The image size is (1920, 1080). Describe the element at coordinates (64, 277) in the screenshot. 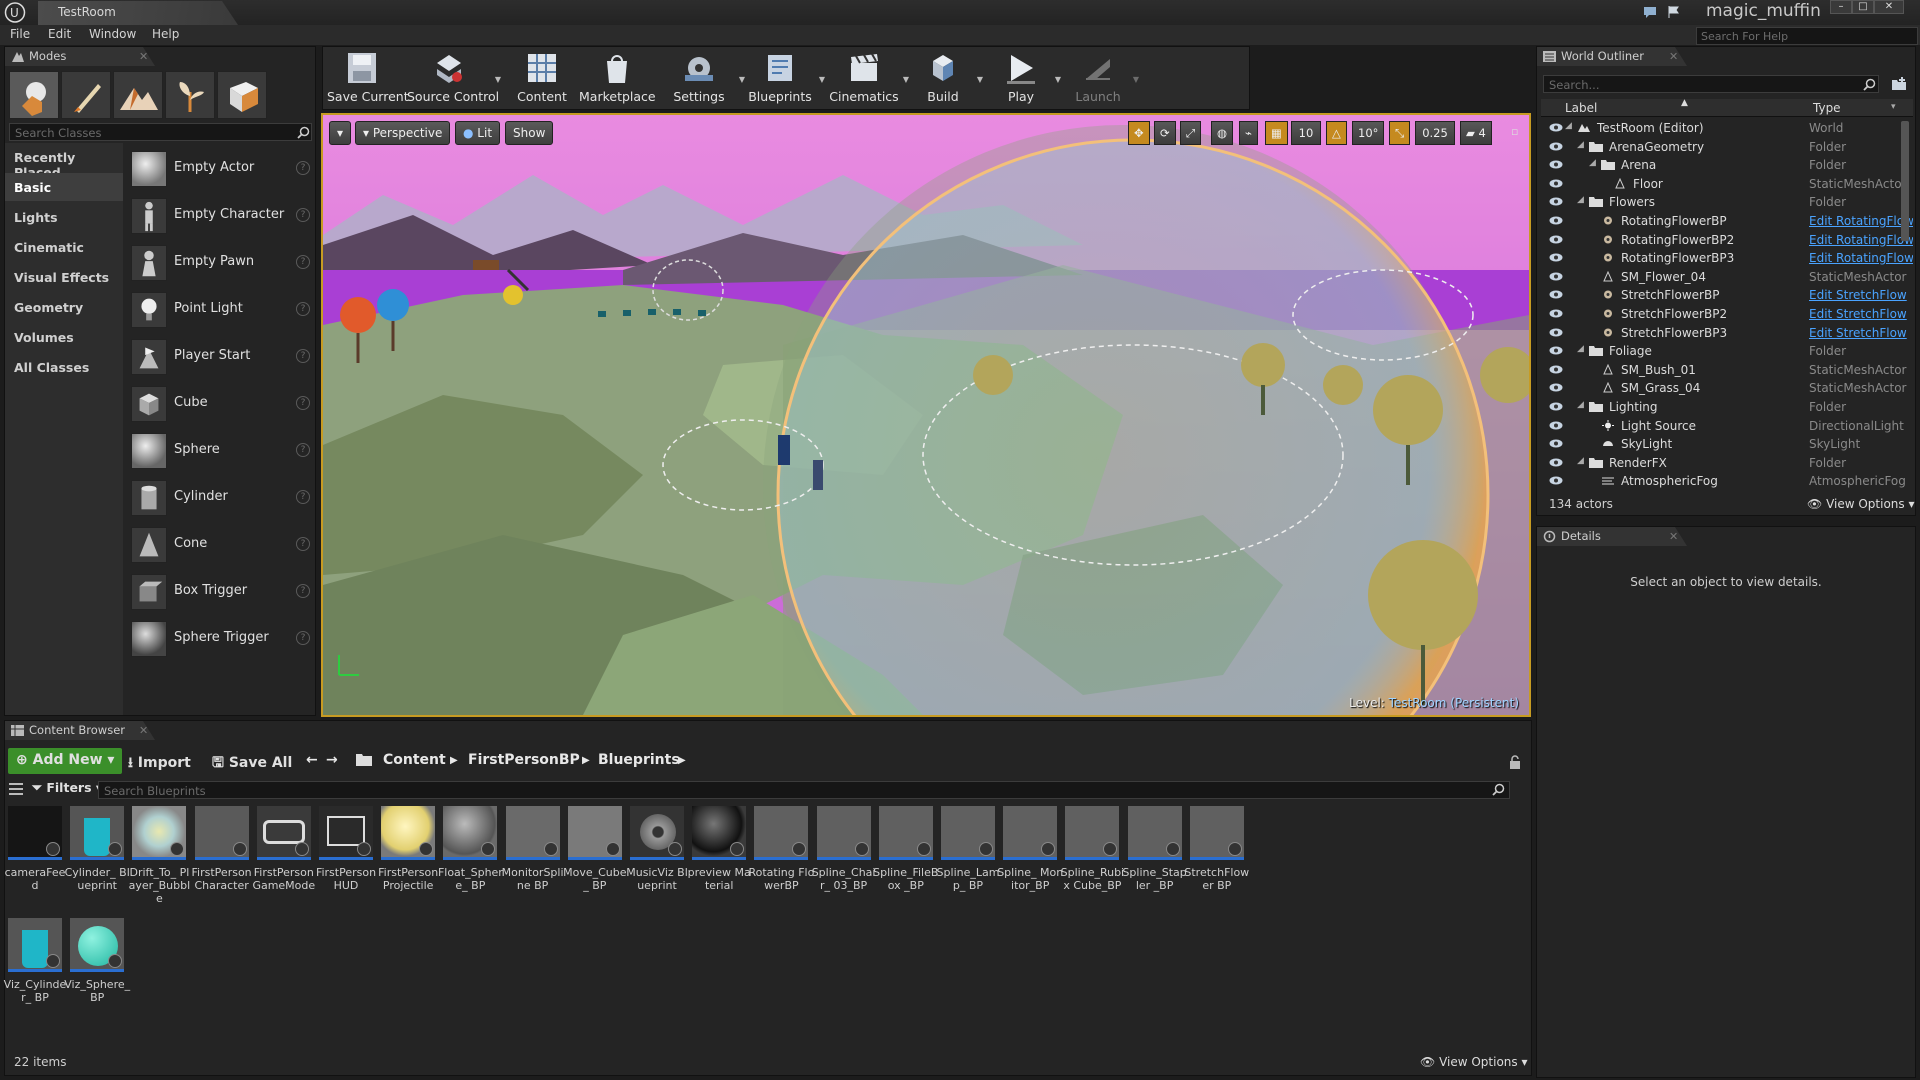

I see `category-visual-effects: Visual Effects` at that location.